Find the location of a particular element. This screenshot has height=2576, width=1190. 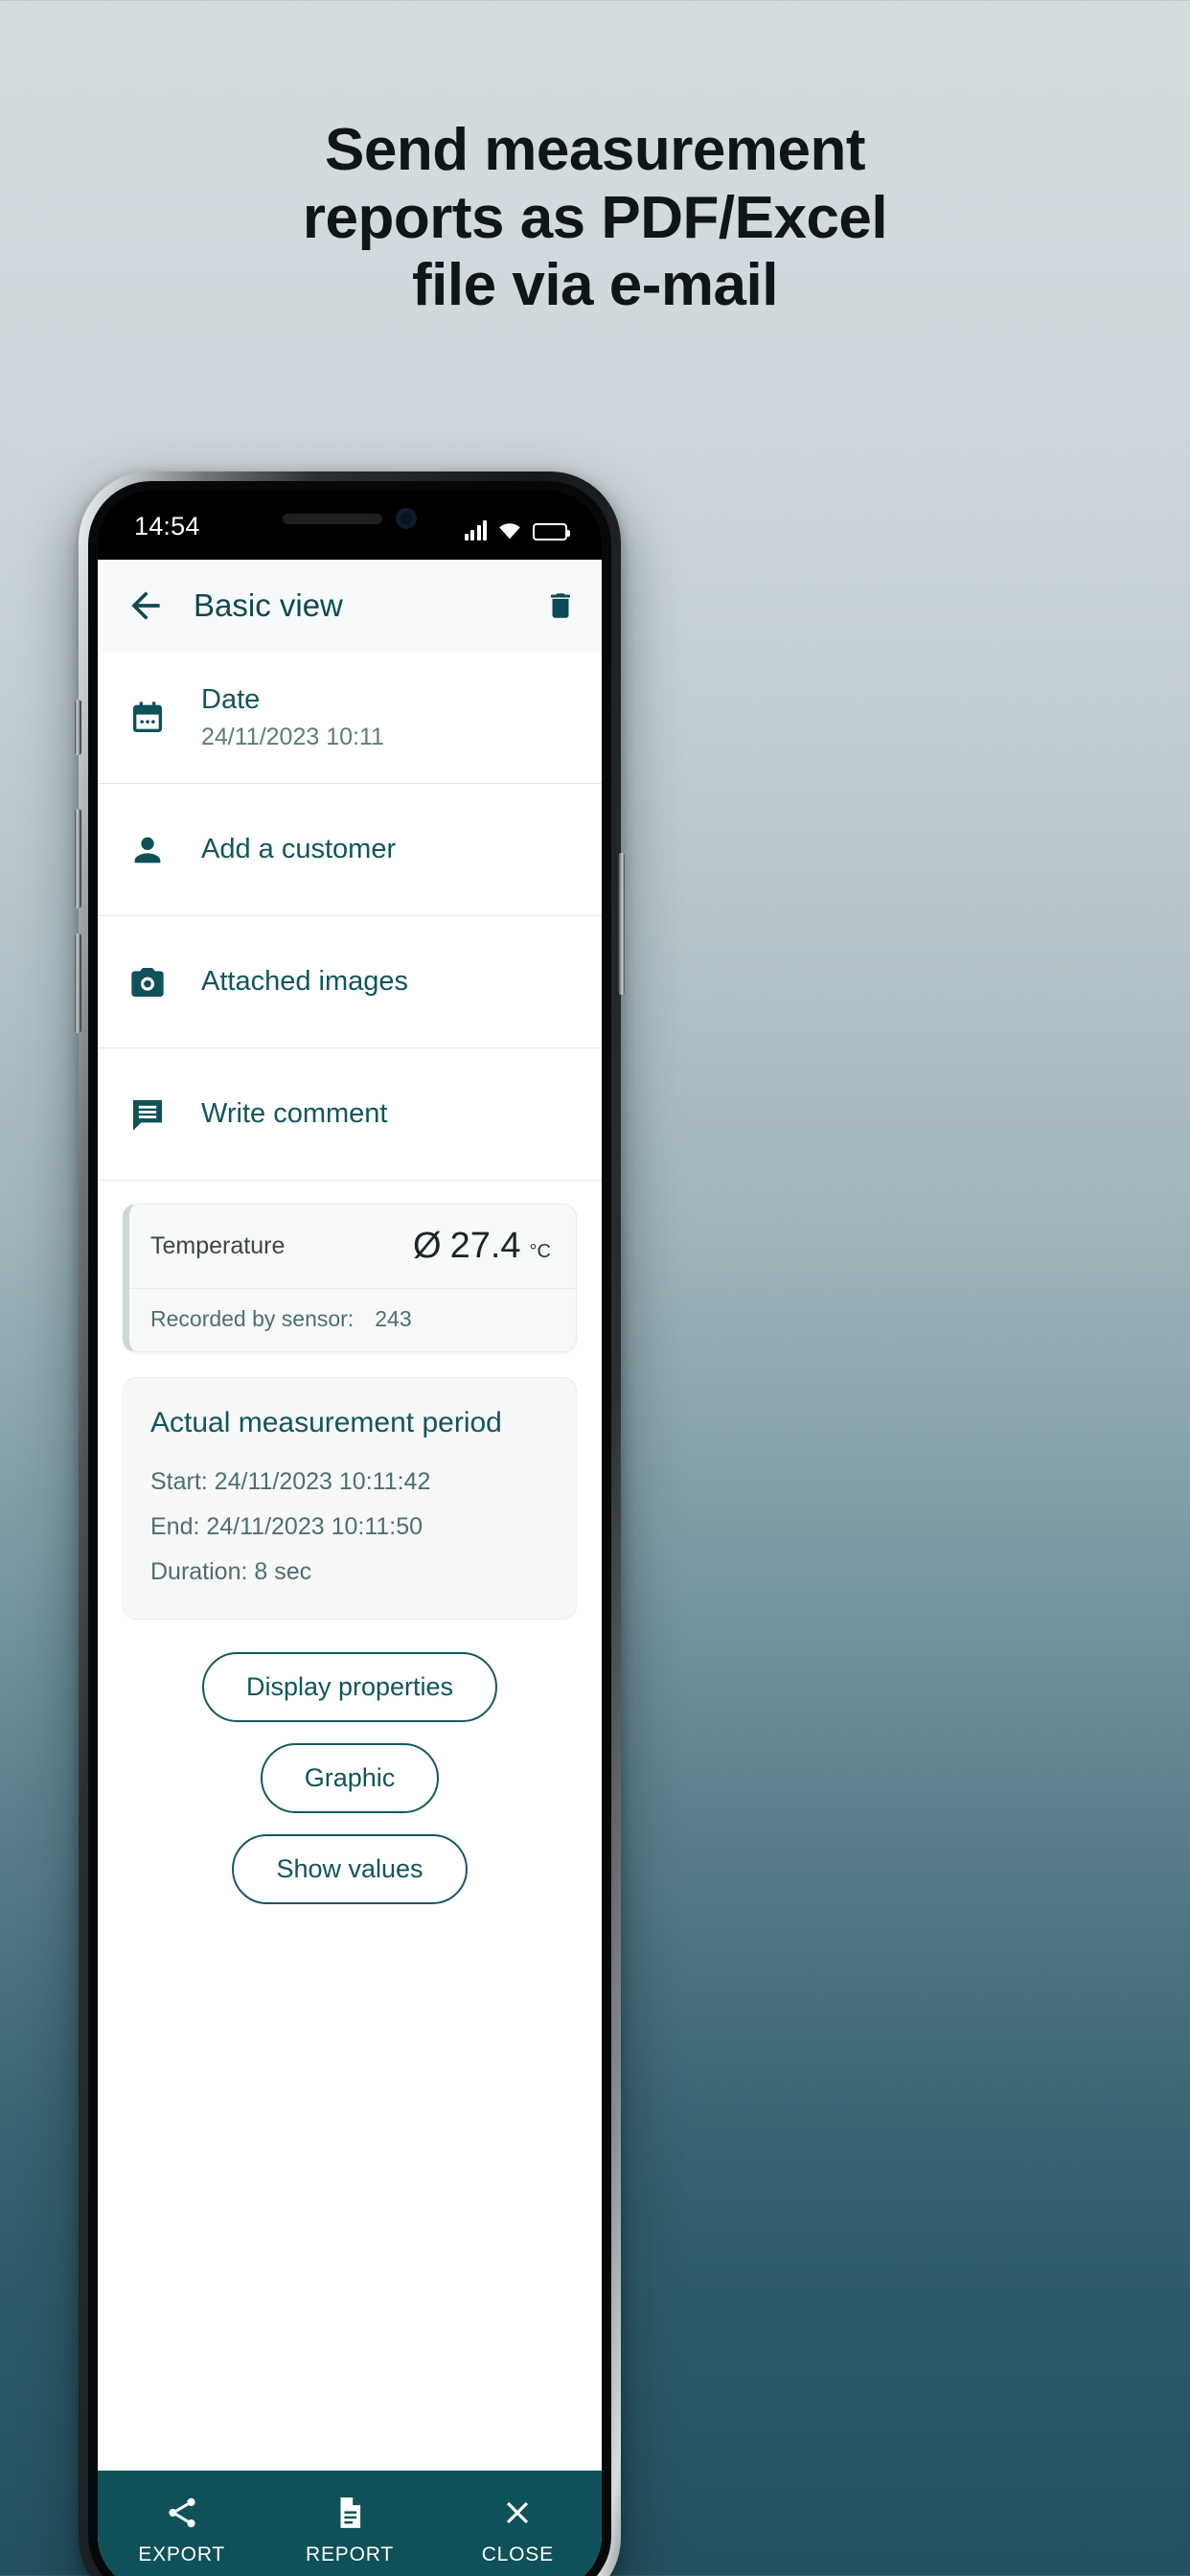

list-item-add-customer: Add a customer is located at coordinates (350, 850).